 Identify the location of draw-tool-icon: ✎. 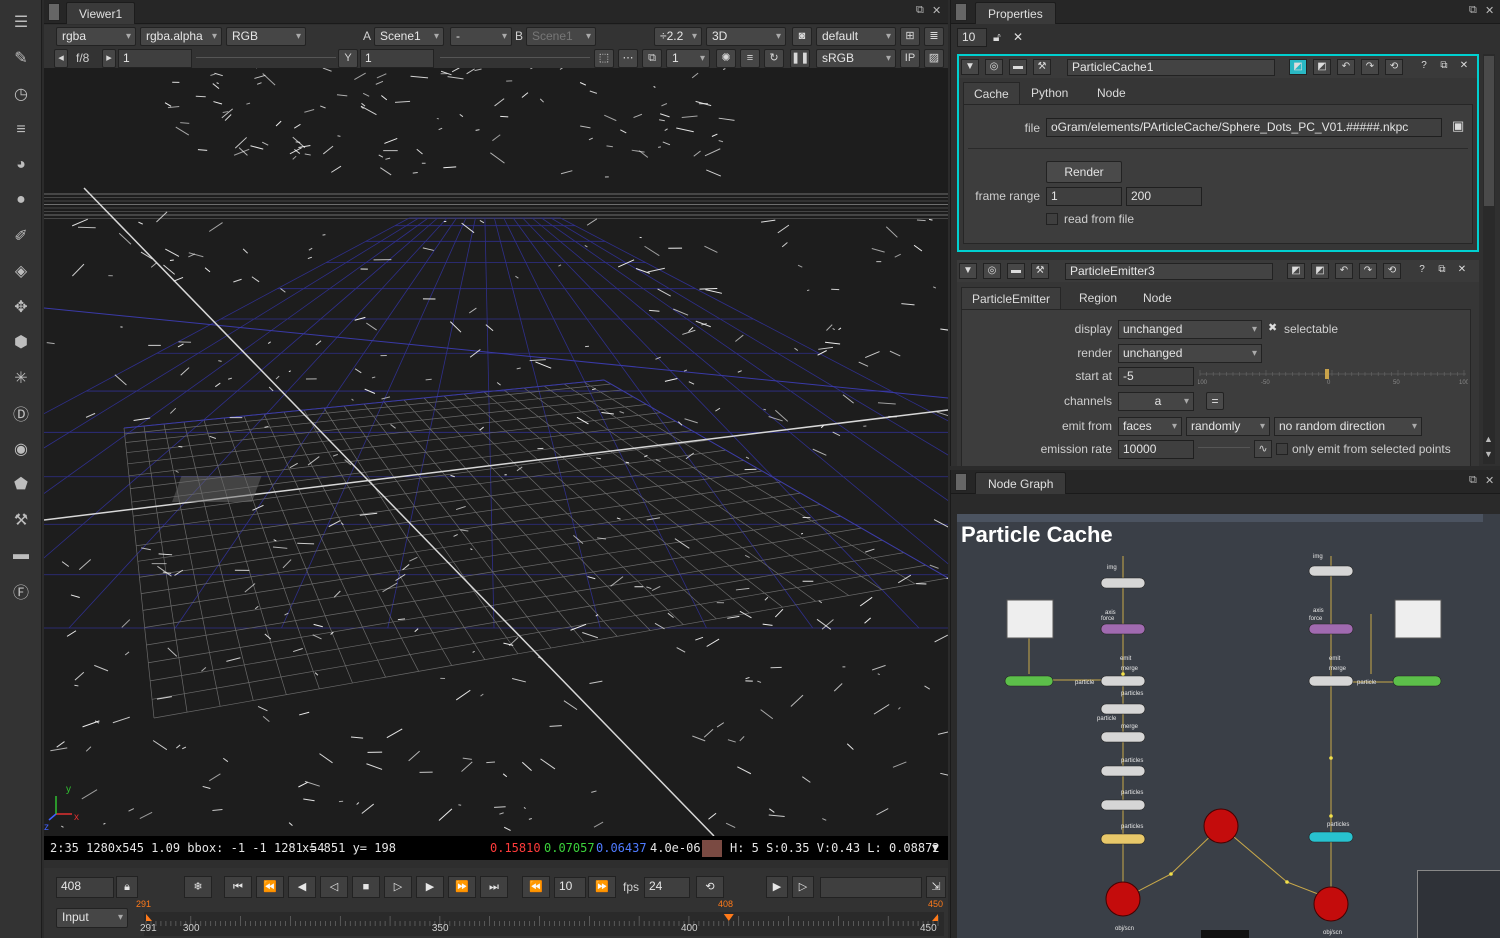
(21, 58).